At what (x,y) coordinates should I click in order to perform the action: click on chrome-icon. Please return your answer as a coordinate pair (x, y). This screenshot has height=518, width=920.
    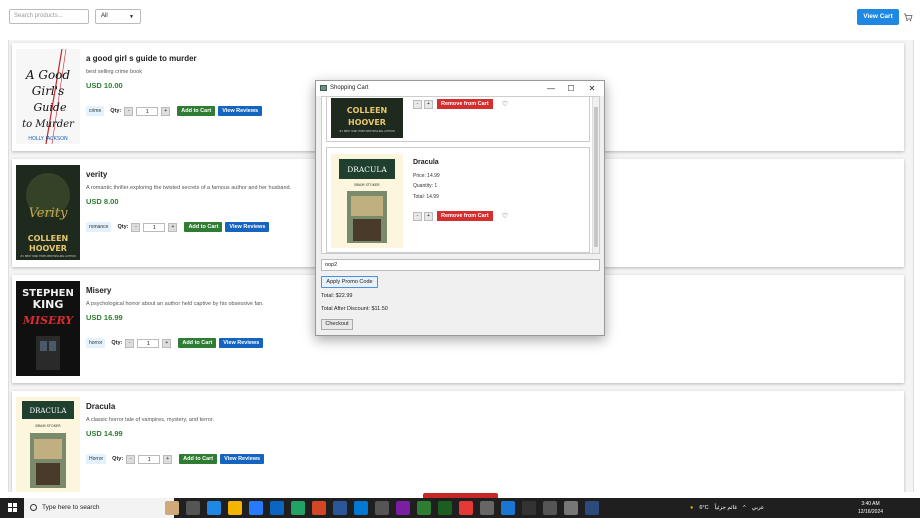
    Looking at the image, I should click on (466, 508).